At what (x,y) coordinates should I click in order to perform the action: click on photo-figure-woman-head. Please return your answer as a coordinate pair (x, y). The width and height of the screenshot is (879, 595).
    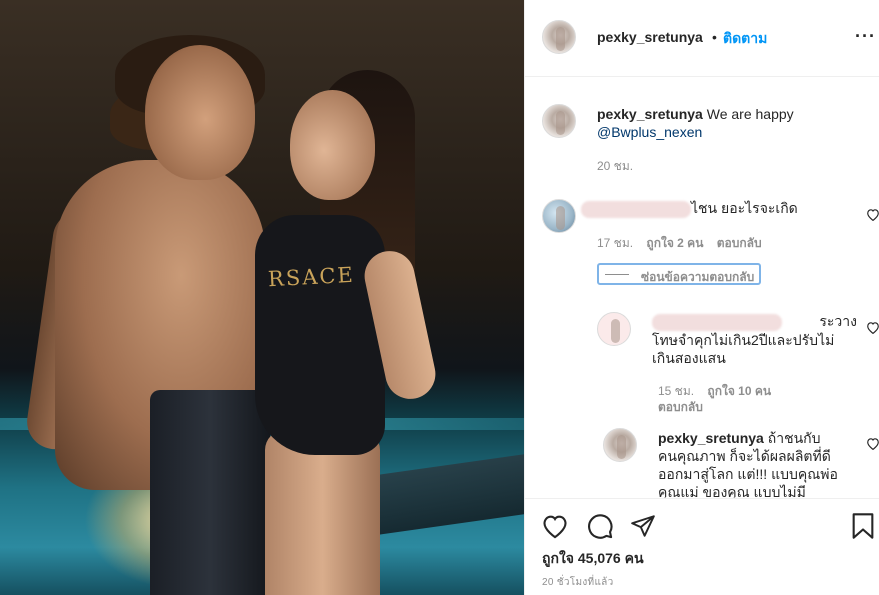
    Looking at the image, I should click on (332, 145).